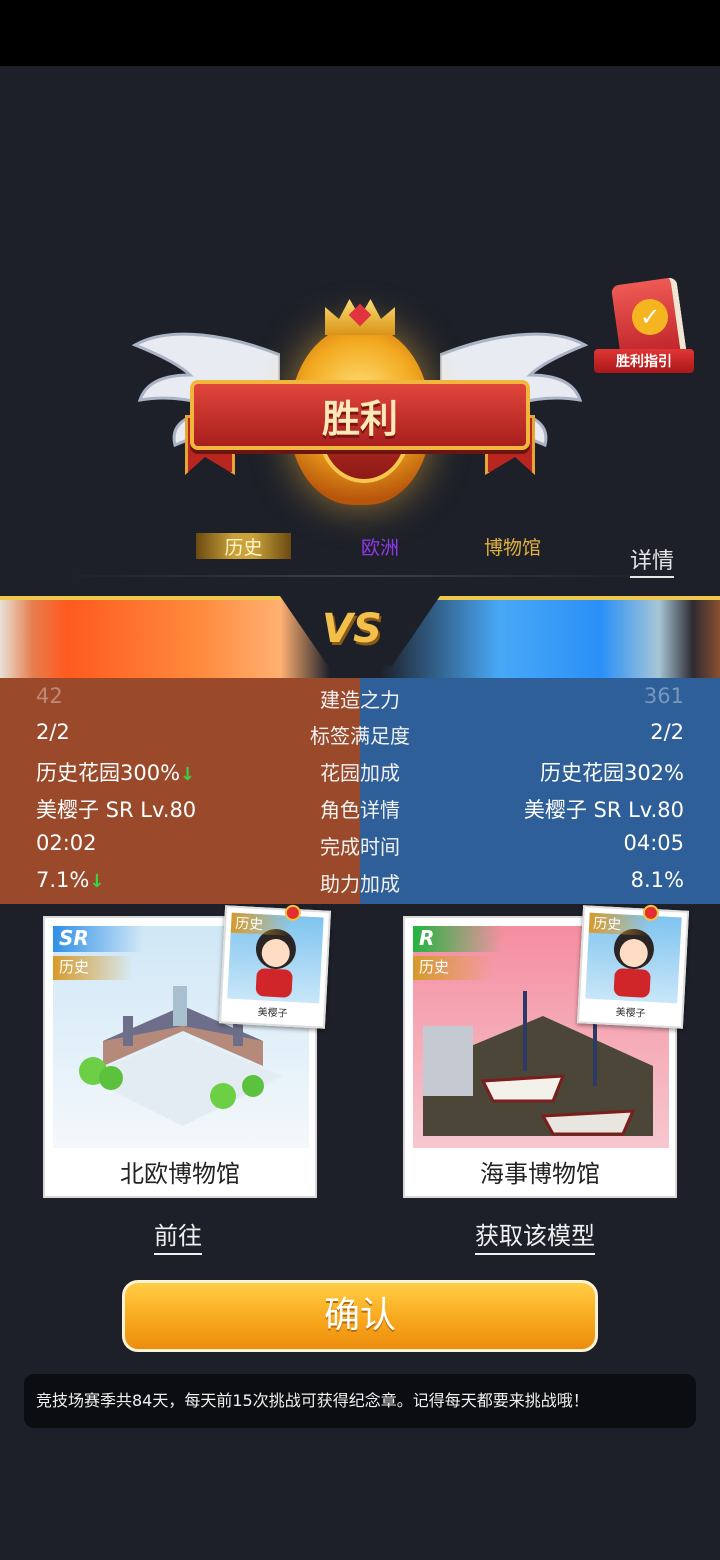 The height and width of the screenshot is (1560, 720). I want to click on victory-ribbon: 胜利, so click(360, 415).